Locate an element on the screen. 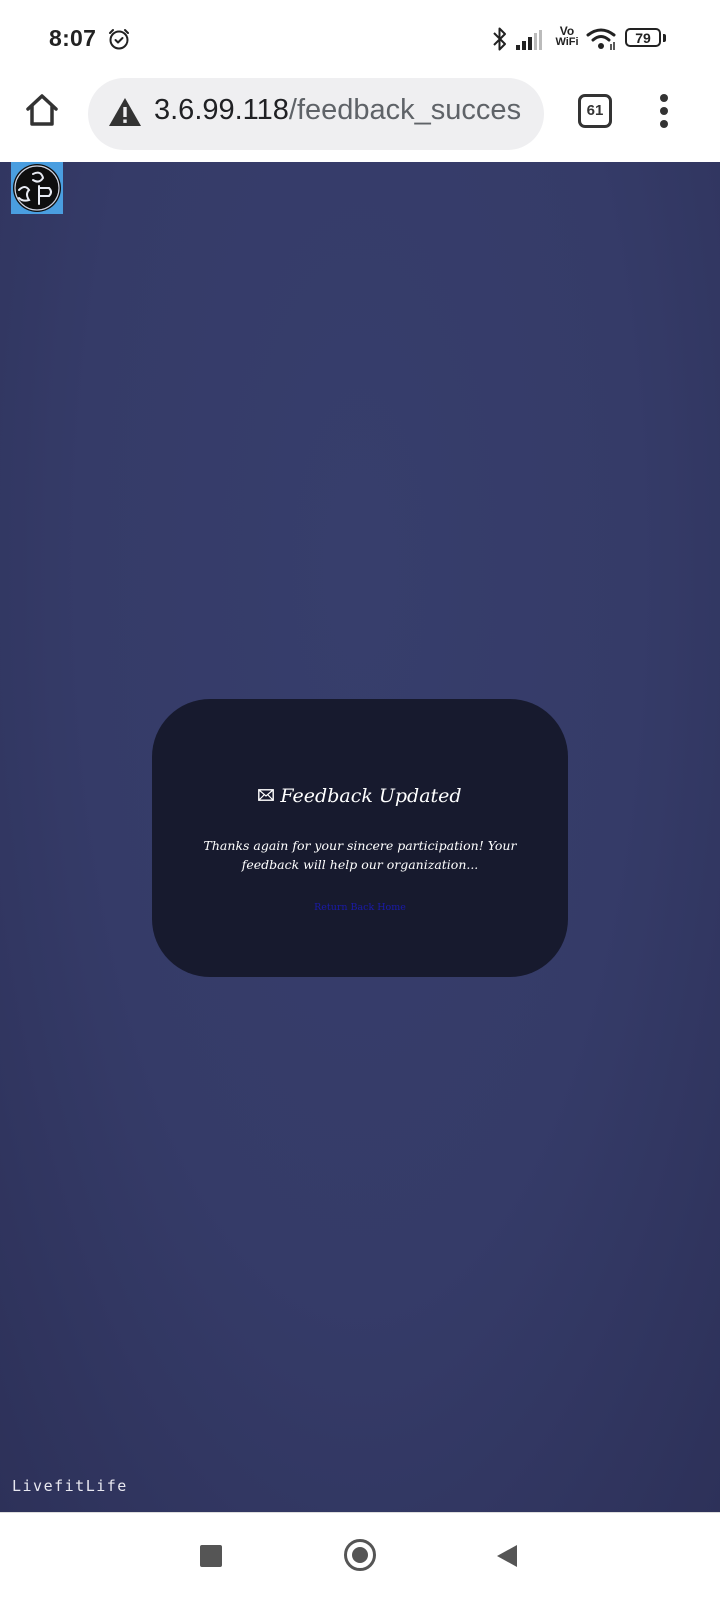  home-icon is located at coordinates (42, 110).